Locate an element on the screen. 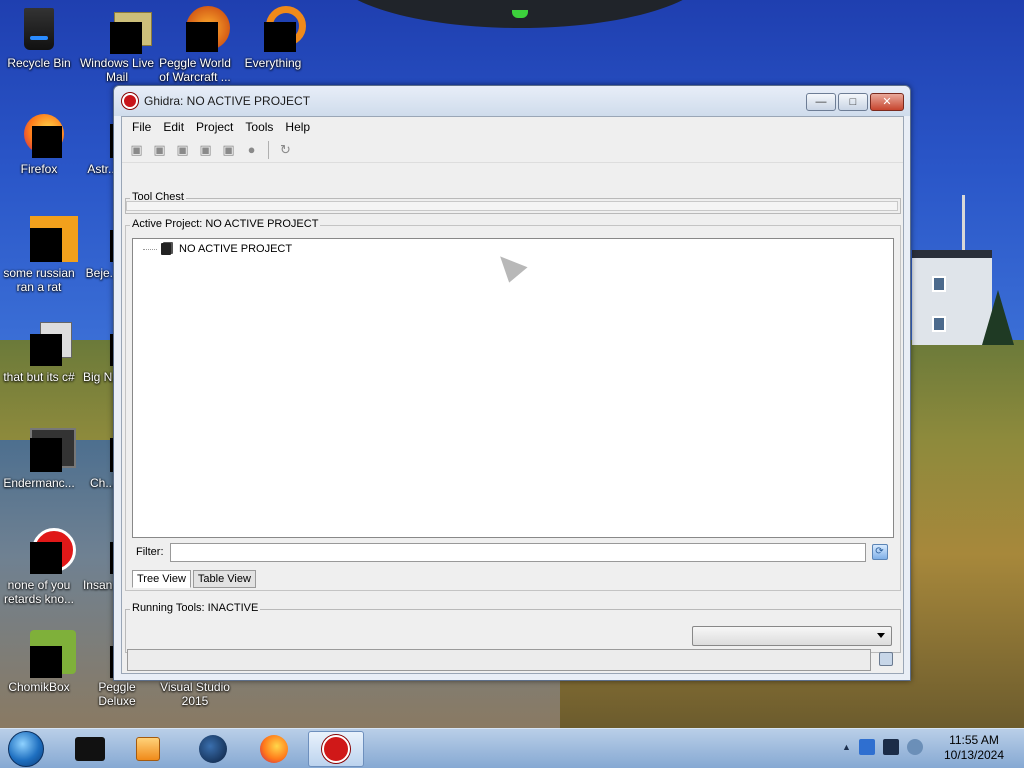  toolbar: ▣ ▣ ▣ ▣ ▣ ● ↻ is located at coordinates (512, 150).